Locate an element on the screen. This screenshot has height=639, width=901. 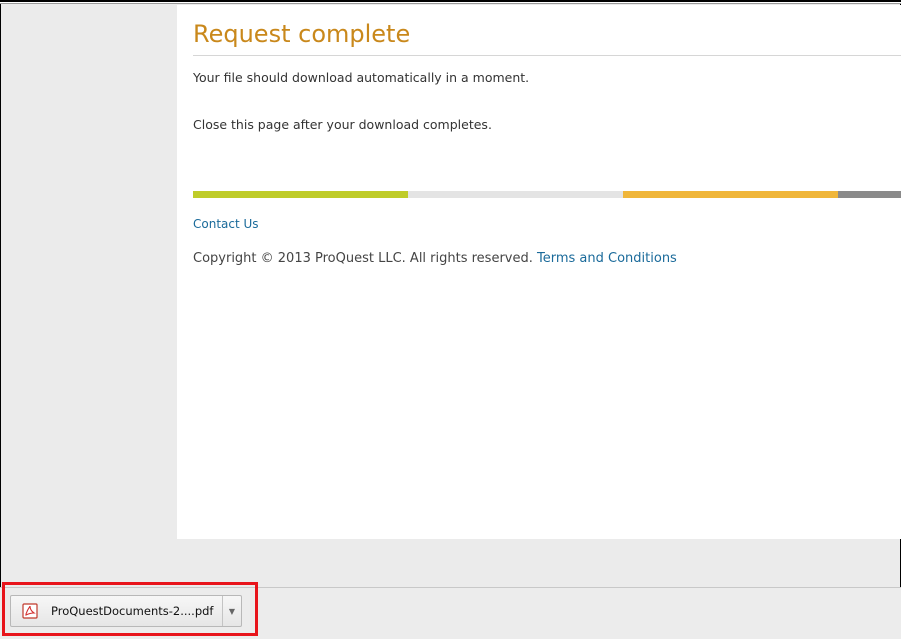
title-divider is located at coordinates (547, 55).